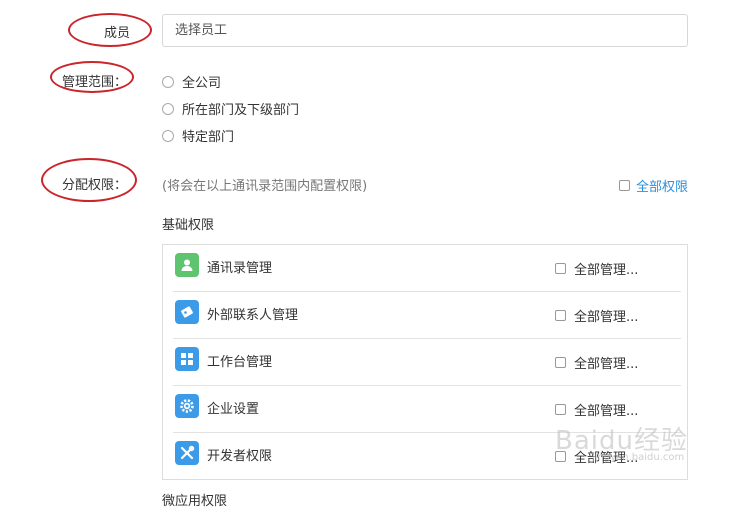  Describe the element at coordinates (95, 185) in the screenshot. I see `permissions-label: 分配权限：` at that location.